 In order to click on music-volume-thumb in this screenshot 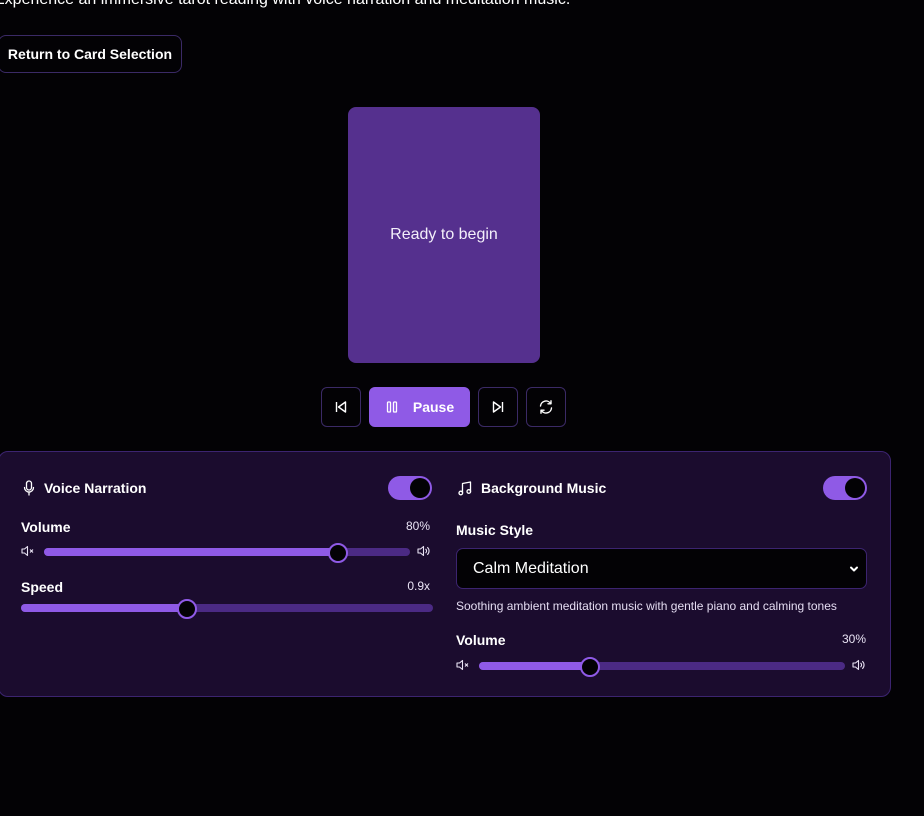, I will do `click(589, 667)`.